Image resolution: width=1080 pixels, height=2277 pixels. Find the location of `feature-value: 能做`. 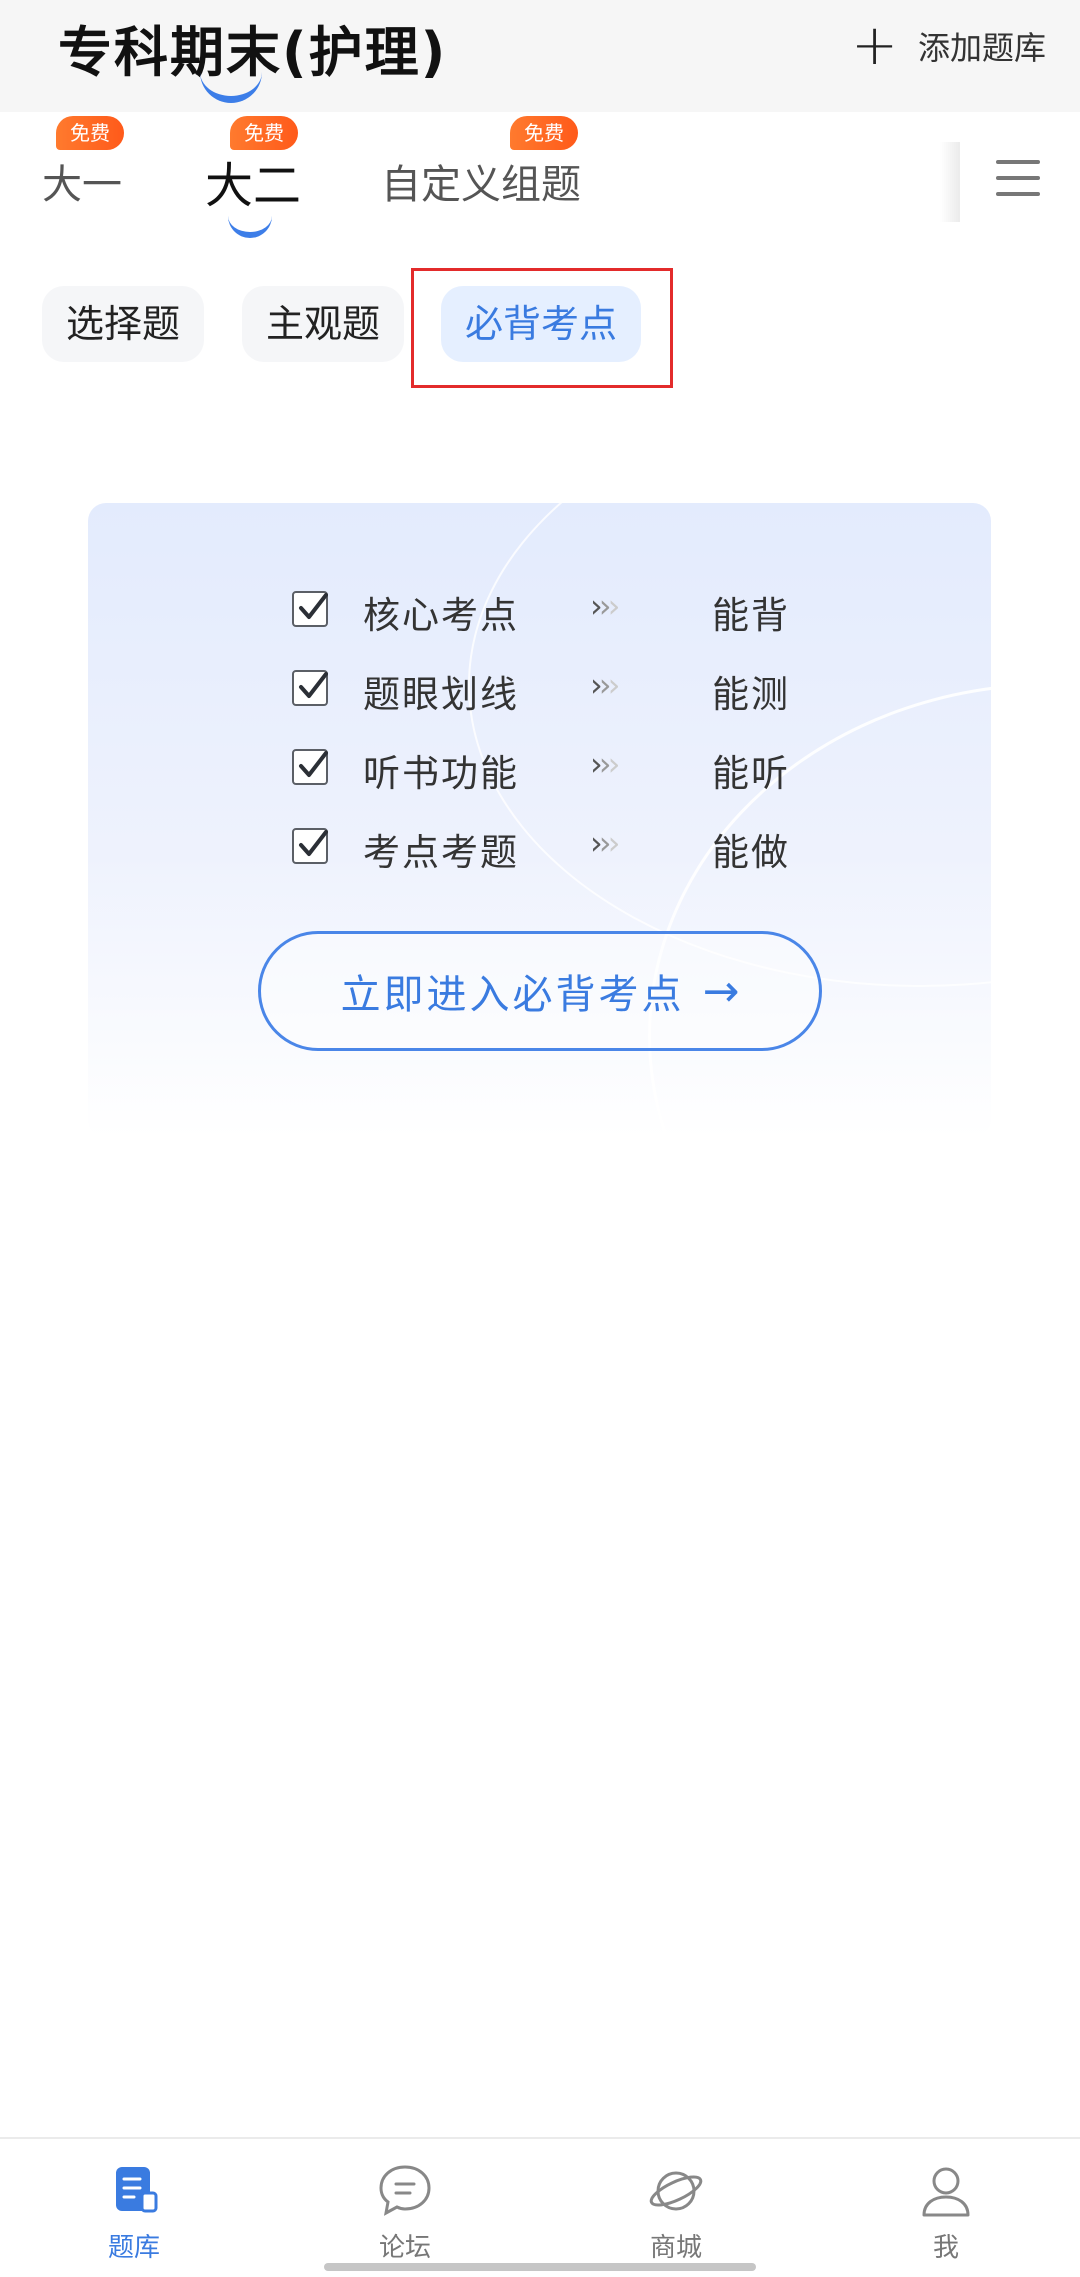

feature-value: 能做 is located at coordinates (751, 852).